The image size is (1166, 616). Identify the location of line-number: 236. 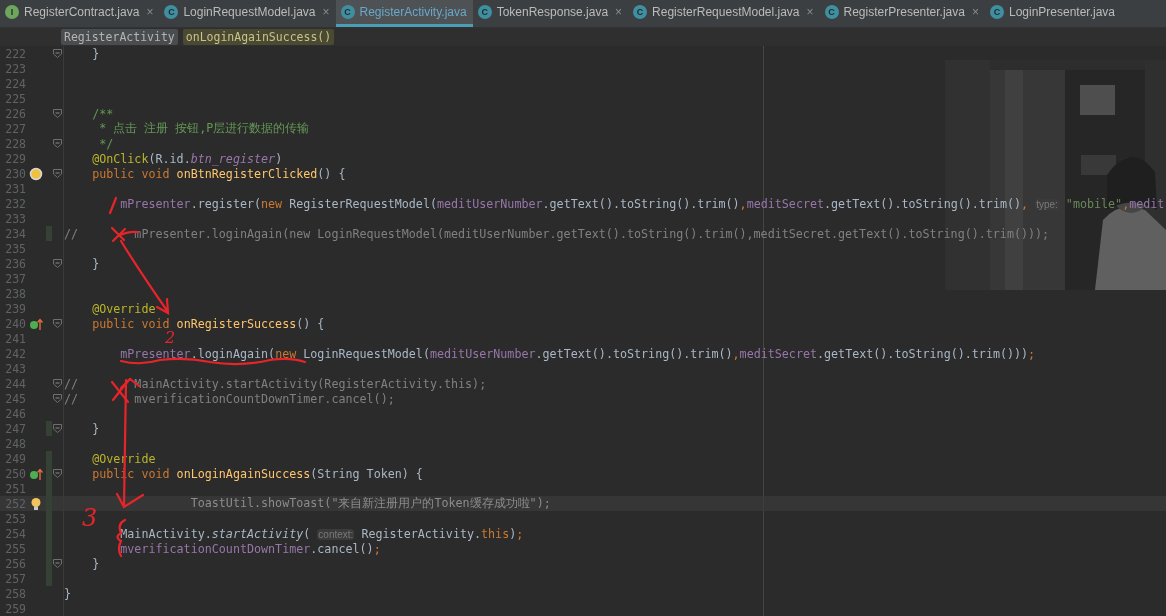
(15, 263).